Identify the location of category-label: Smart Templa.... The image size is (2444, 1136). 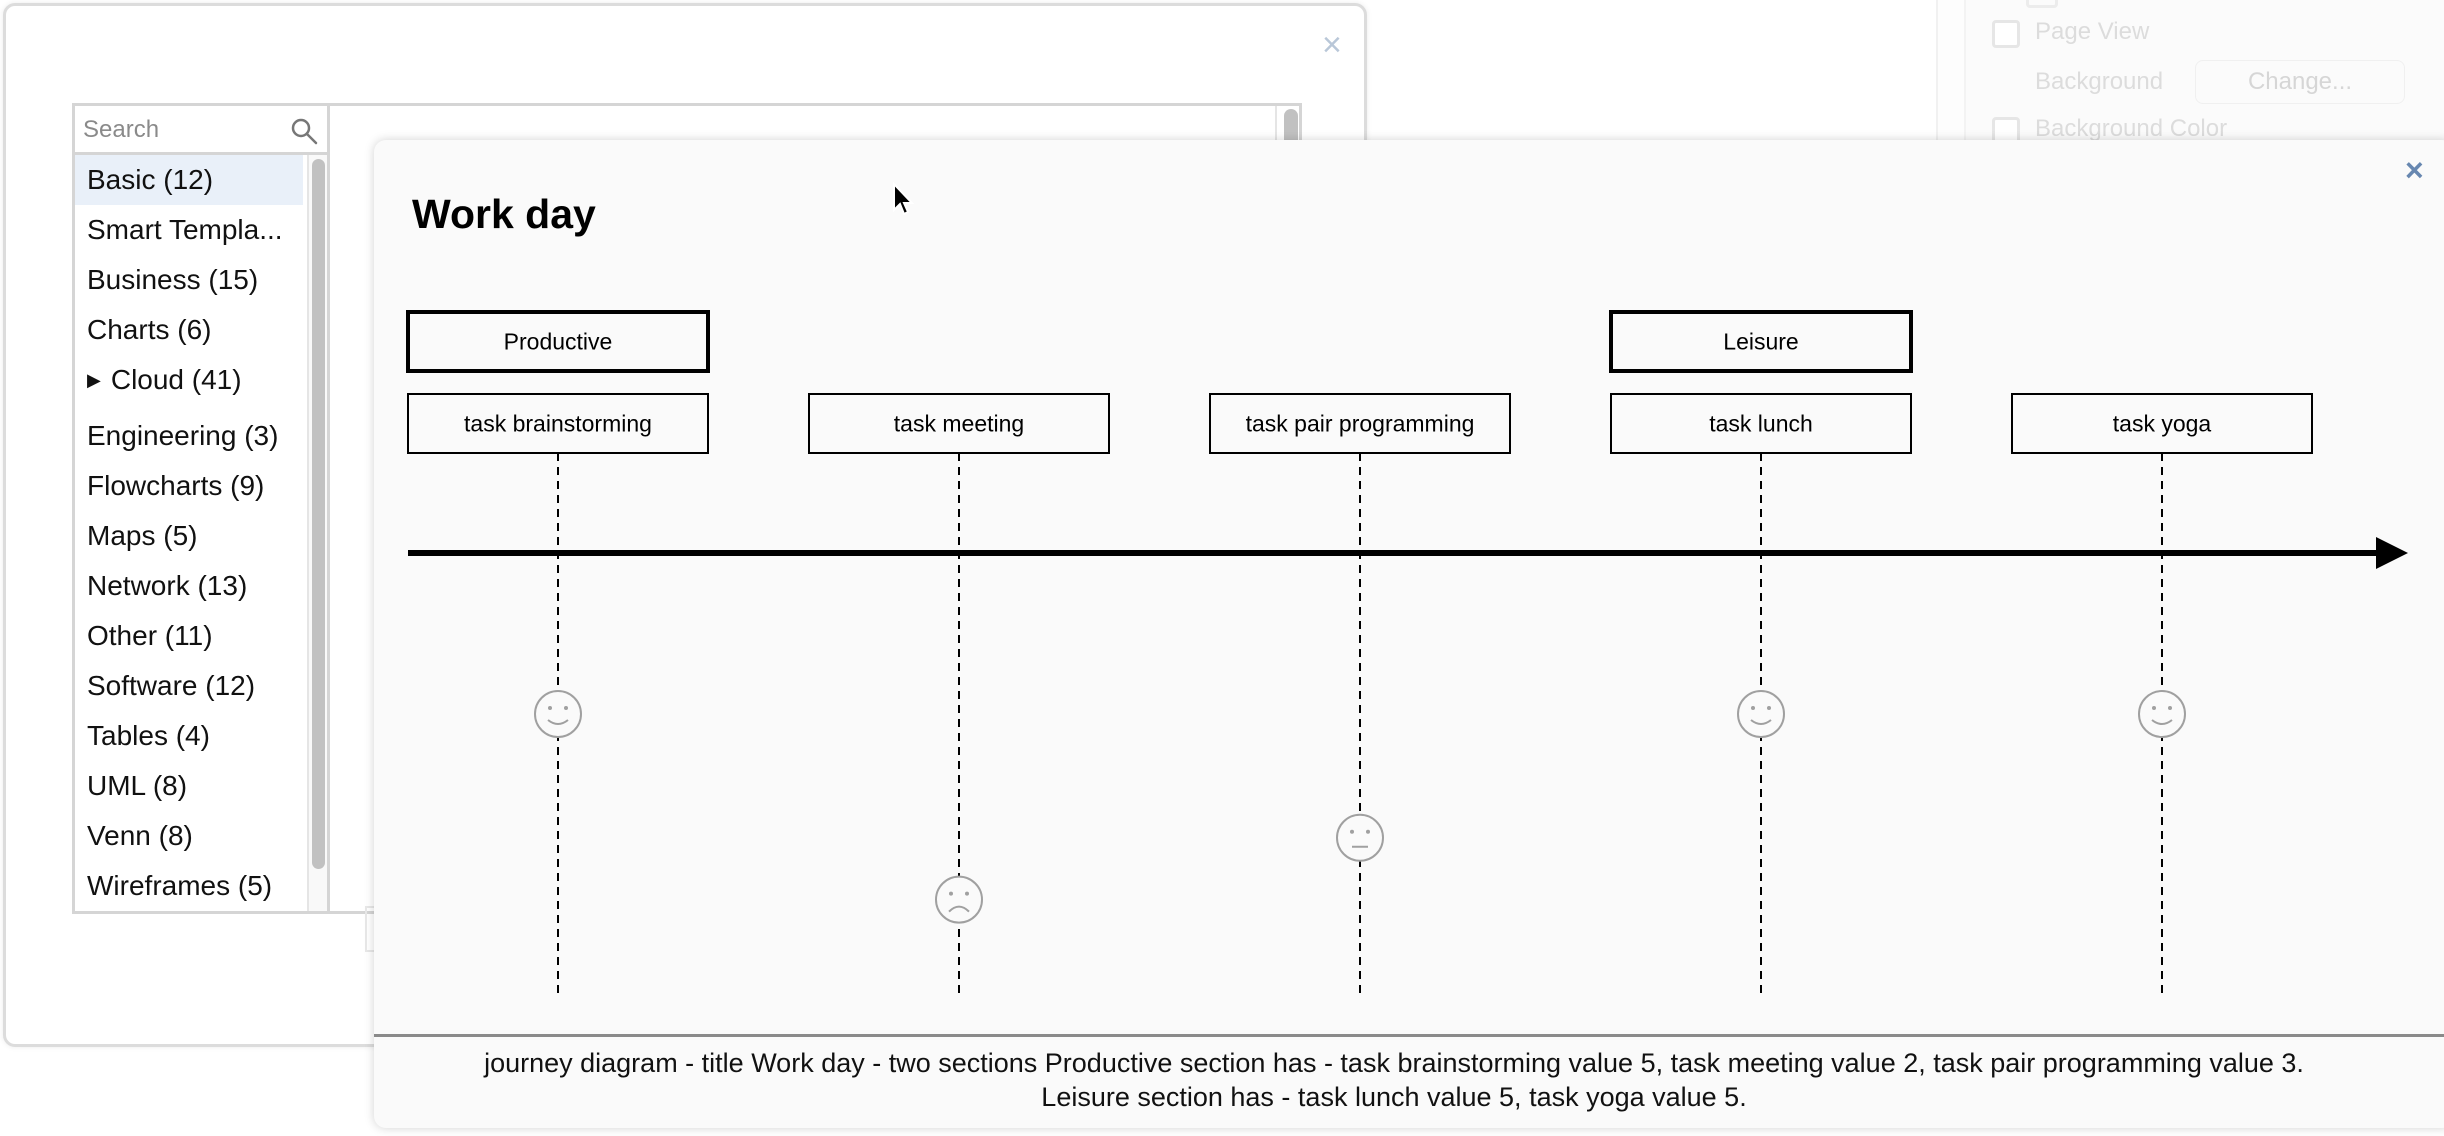
(185, 229).